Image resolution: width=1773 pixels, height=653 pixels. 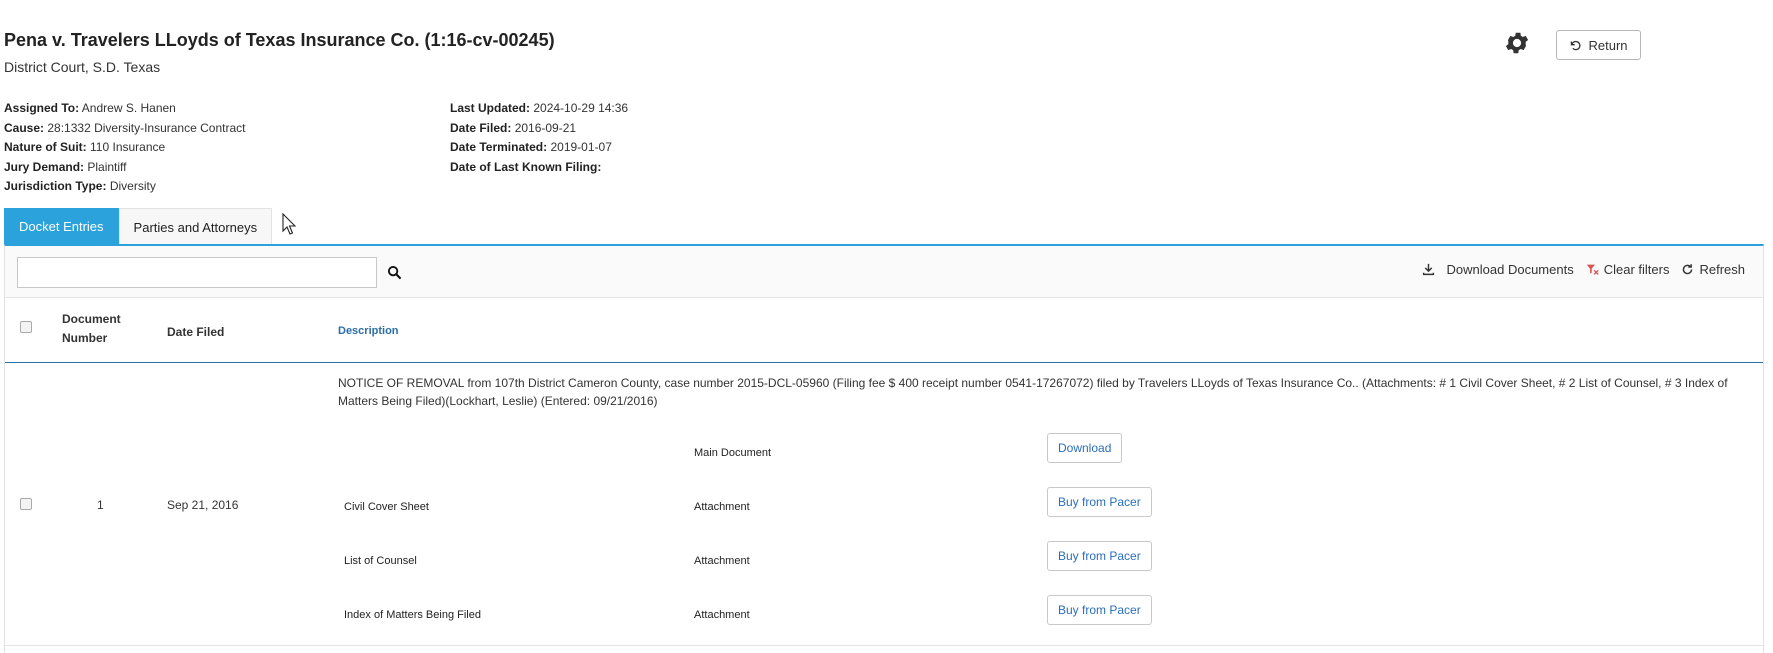 What do you see at coordinates (85, 147) in the screenshot?
I see `meta-nature-of-suit: Nature of Suit: 110 Insurance` at bounding box center [85, 147].